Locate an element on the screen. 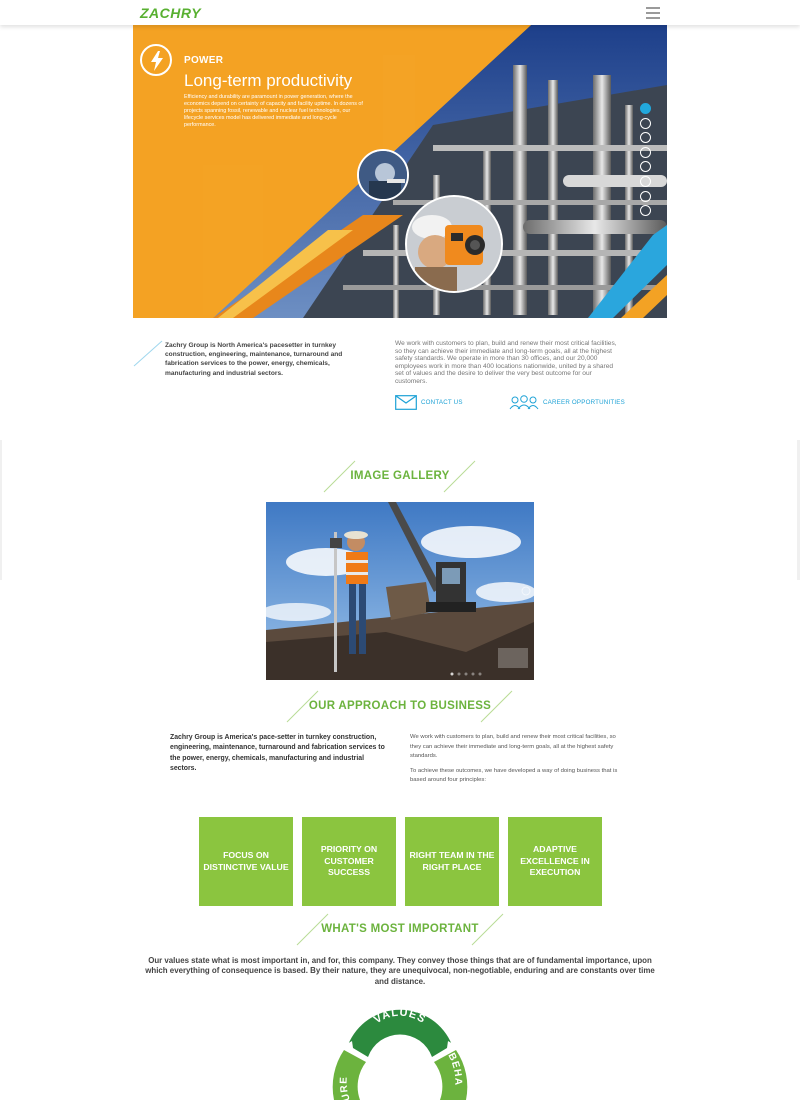 The height and width of the screenshot is (1100, 800). zachry-logo: ZACHRY is located at coordinates (170, 13).